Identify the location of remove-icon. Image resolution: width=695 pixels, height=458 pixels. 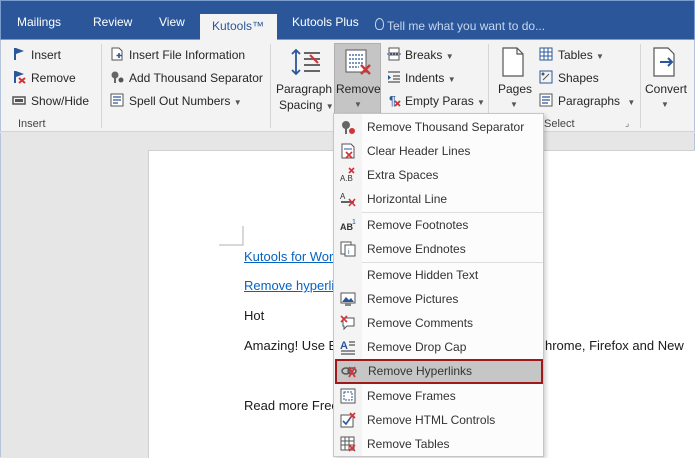
(358, 62).